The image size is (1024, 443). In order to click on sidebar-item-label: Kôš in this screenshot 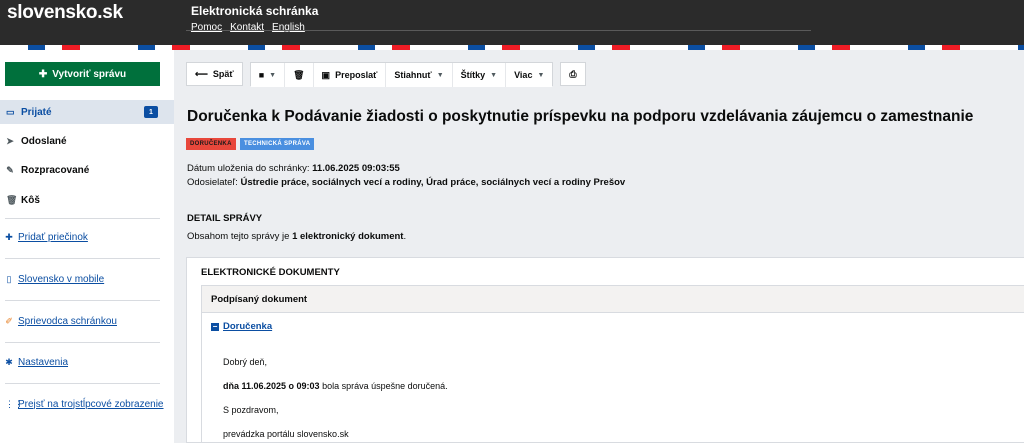, I will do `click(30, 200)`.